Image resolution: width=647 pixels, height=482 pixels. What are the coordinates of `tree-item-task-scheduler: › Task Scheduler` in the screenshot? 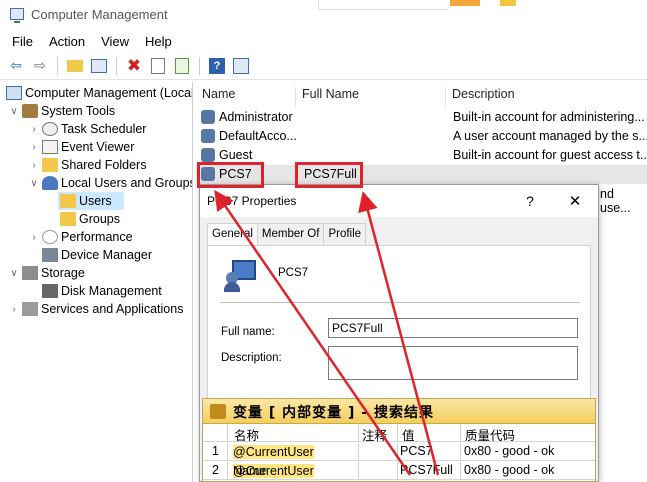 It's located at (87, 129).